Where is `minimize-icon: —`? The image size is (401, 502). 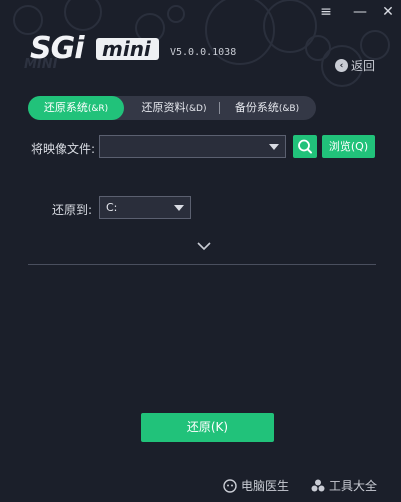
minimize-icon: — is located at coordinates (360, 12).